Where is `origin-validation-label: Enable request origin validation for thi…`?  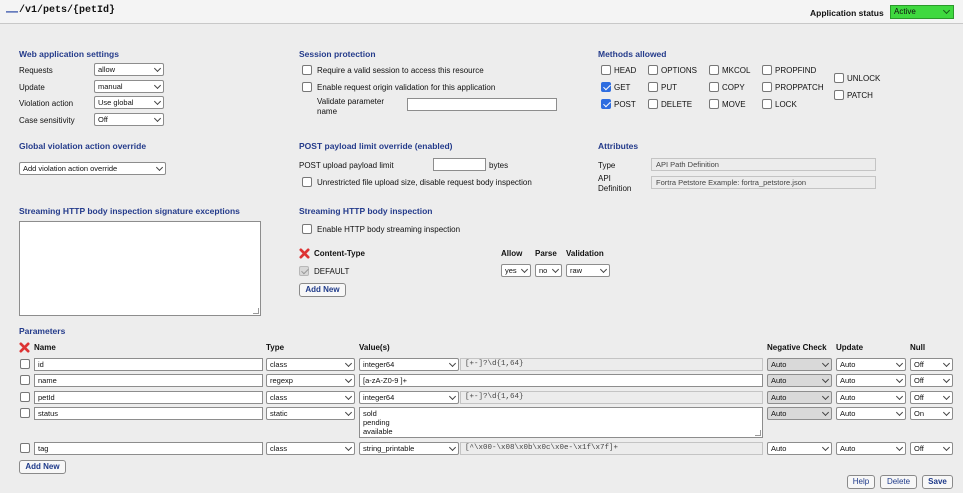 origin-validation-label: Enable request origin validation for thi… is located at coordinates (406, 87).